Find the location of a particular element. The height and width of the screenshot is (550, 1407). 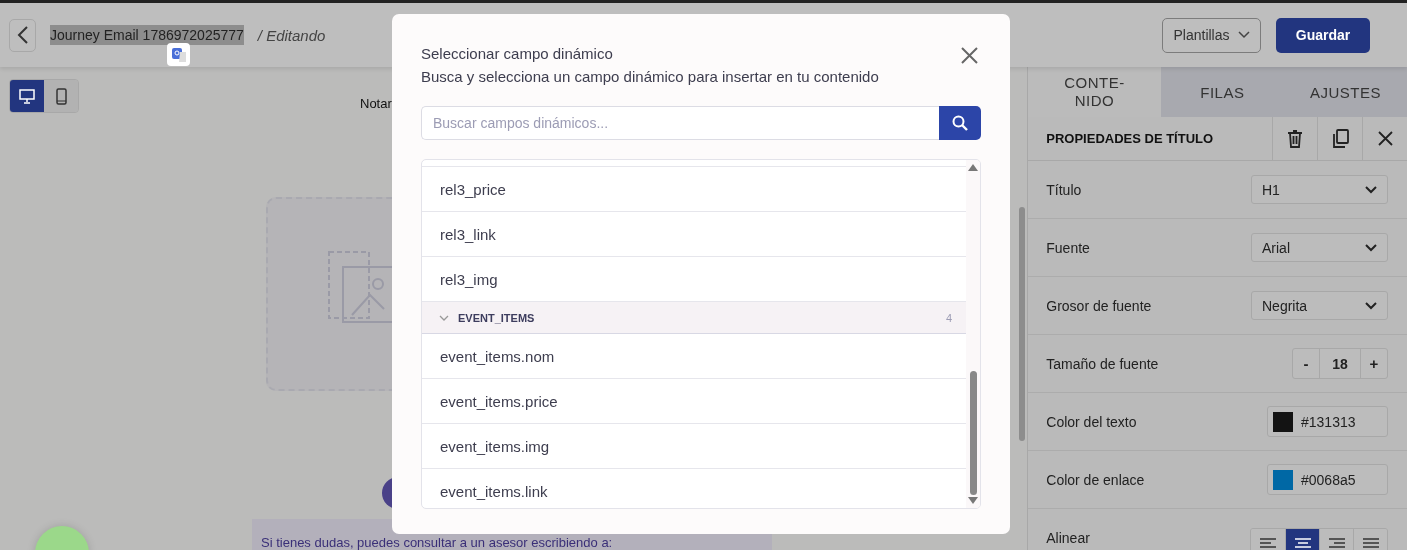

property-label: Alinear is located at coordinates (1068, 537).